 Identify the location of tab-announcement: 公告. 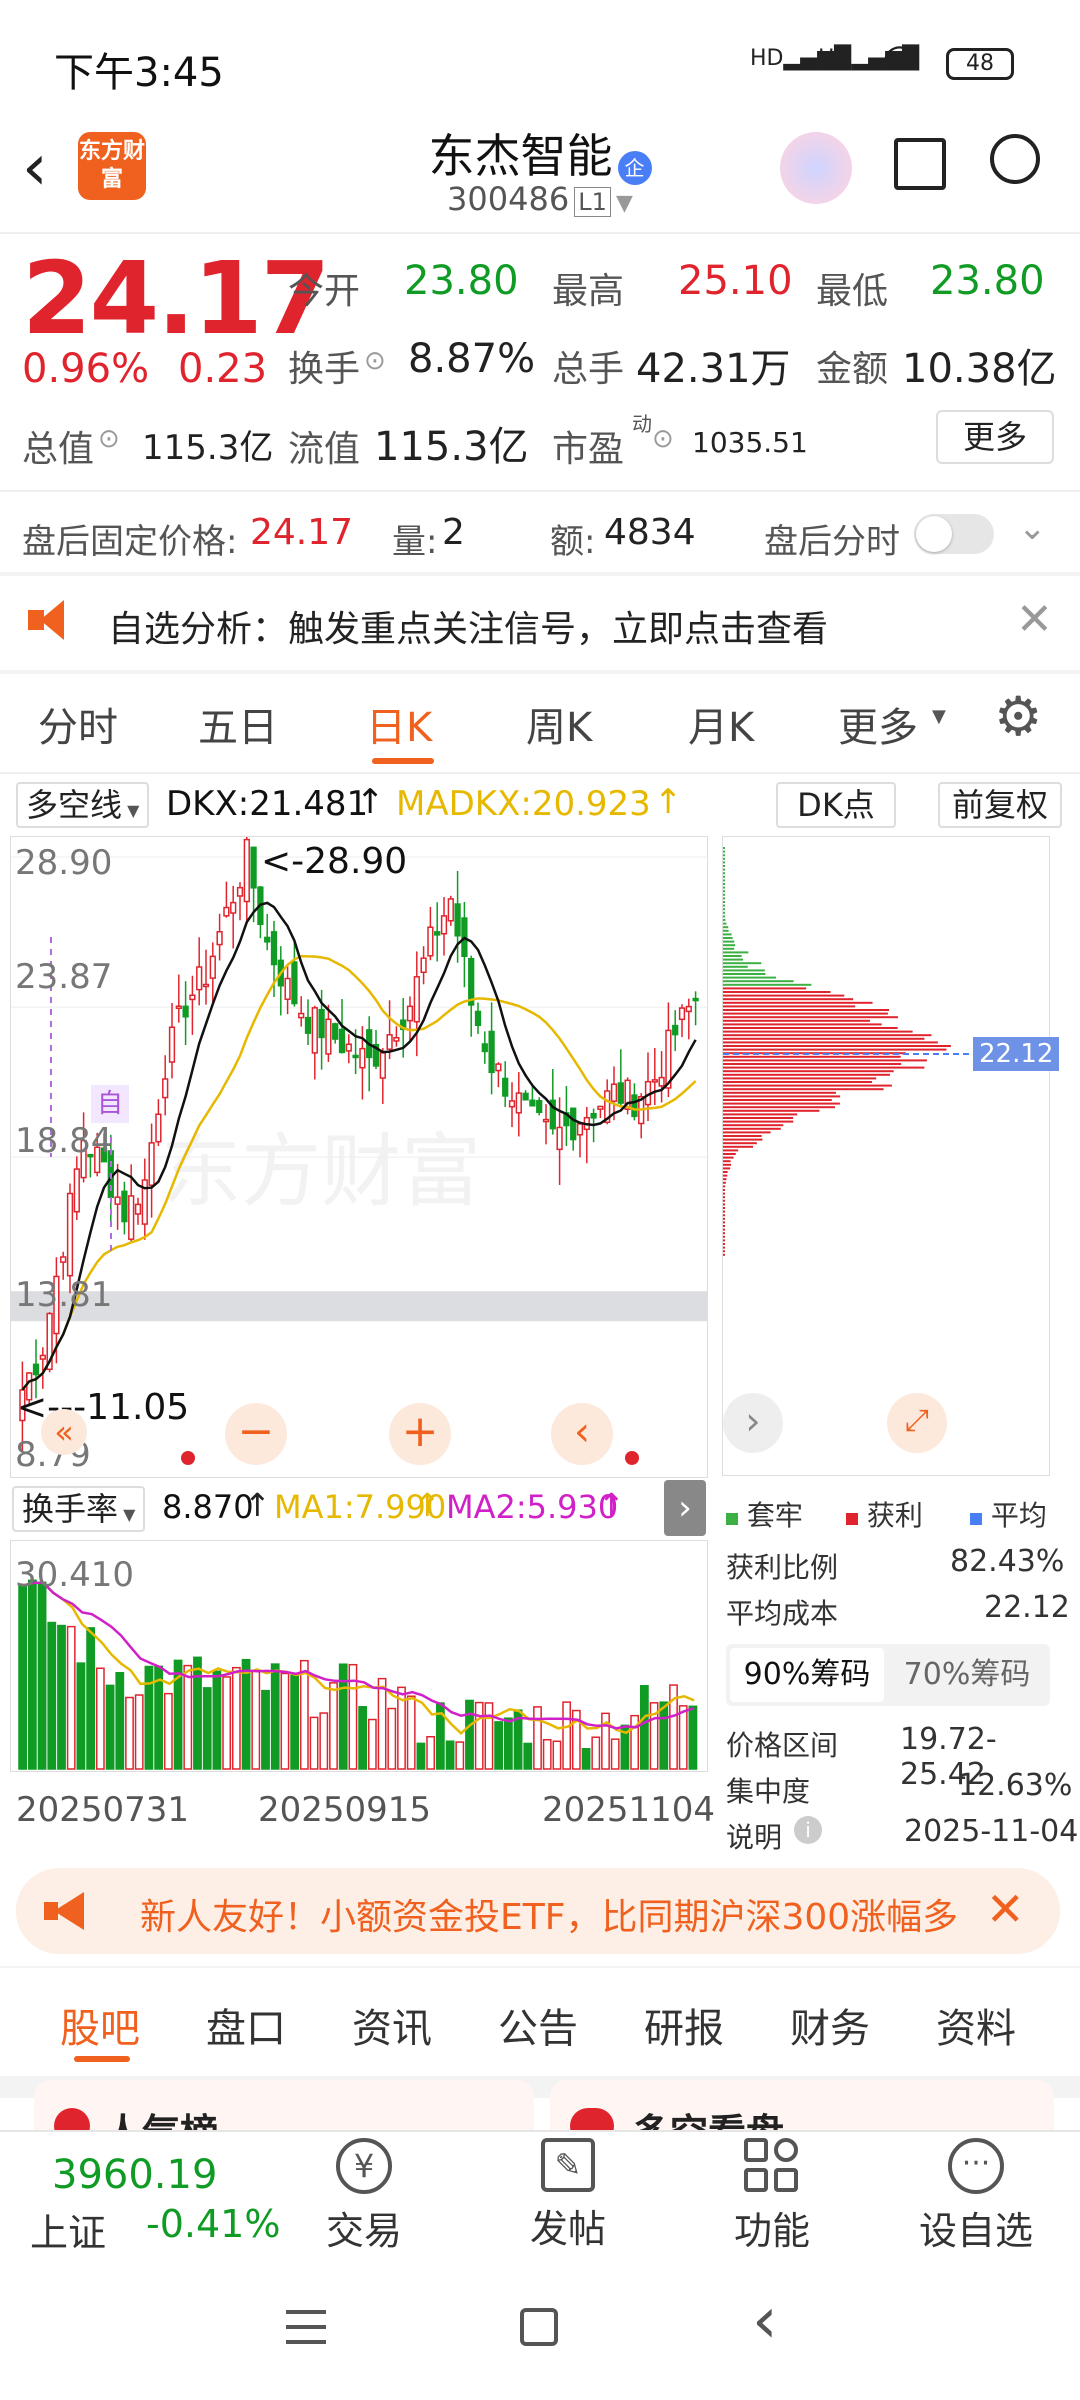
(538, 2025).